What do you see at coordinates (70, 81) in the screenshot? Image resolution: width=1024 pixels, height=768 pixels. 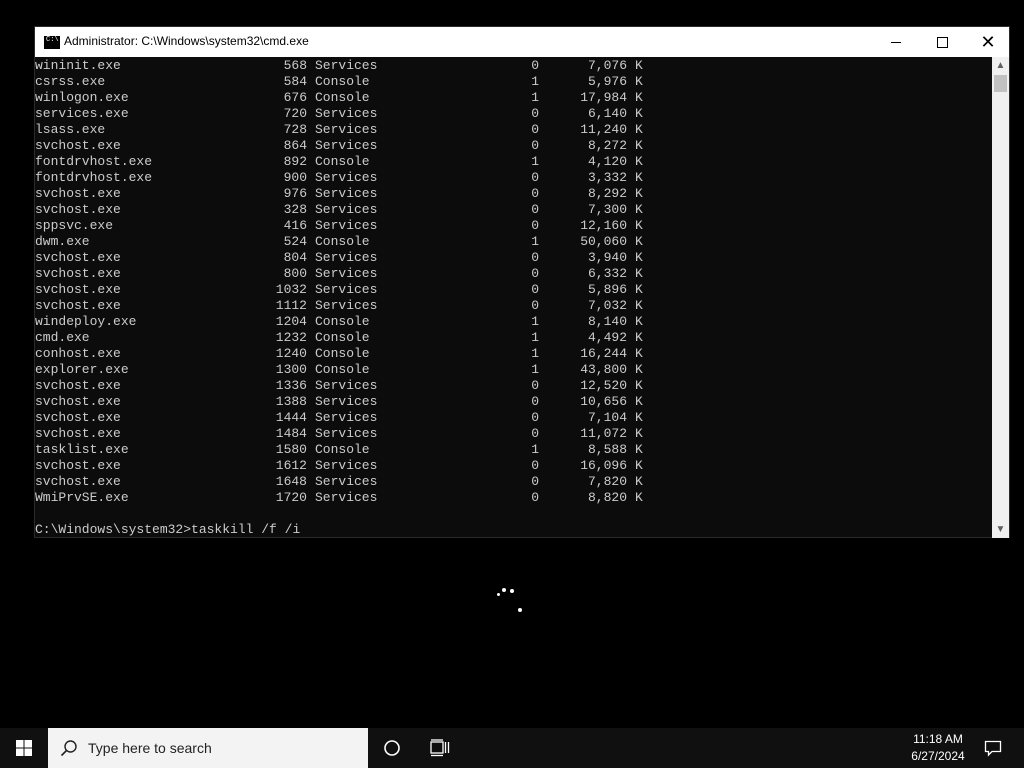 I see `process-name: csrss.exe` at bounding box center [70, 81].